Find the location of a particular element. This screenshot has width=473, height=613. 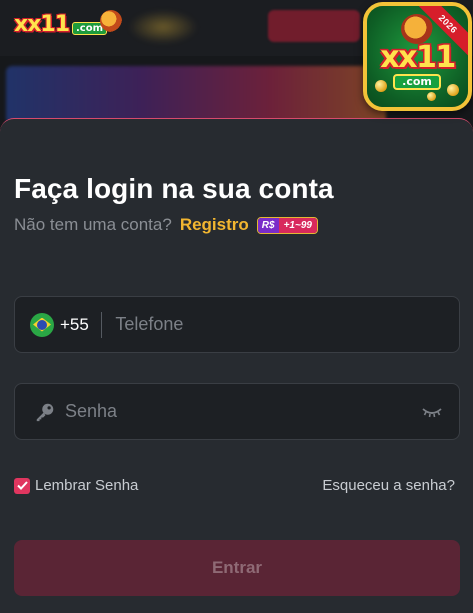

password-field is located at coordinates (237, 411).